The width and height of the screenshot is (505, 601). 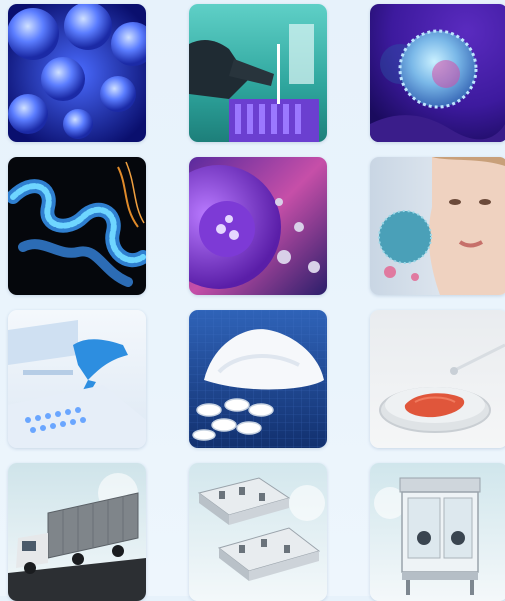 I want to click on virus-particle-art, so click(x=437, y=73).